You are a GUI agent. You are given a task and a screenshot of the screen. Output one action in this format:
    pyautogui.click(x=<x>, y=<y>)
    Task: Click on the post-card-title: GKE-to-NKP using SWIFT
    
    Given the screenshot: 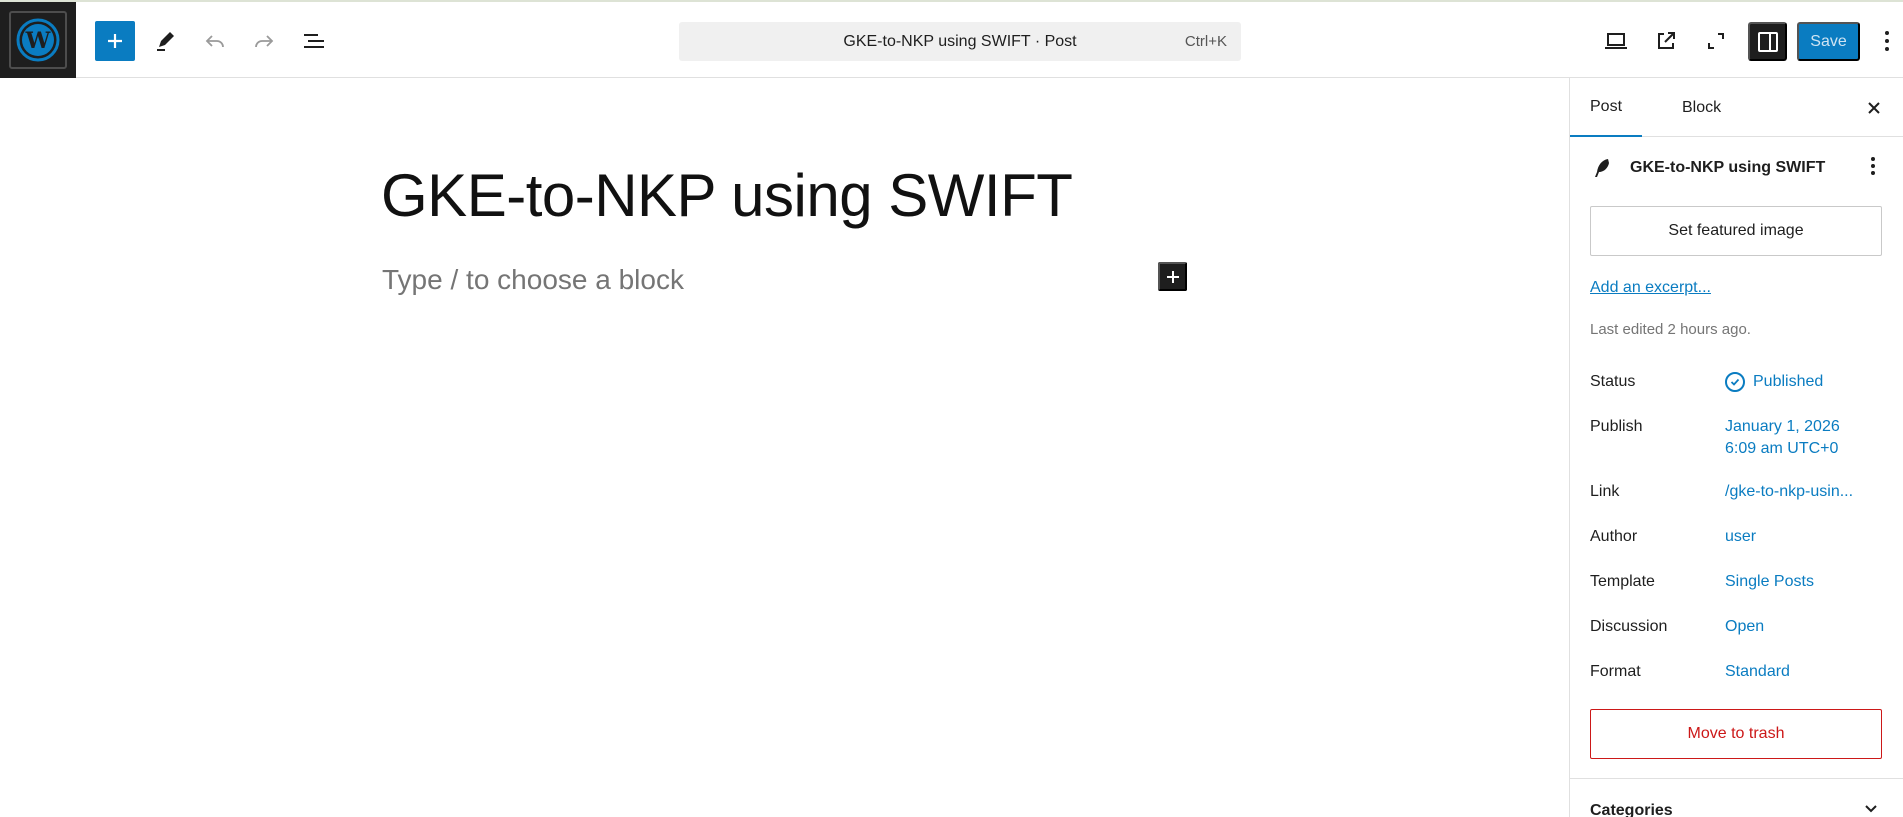 What is the action you would take?
    pyautogui.click(x=1728, y=167)
    